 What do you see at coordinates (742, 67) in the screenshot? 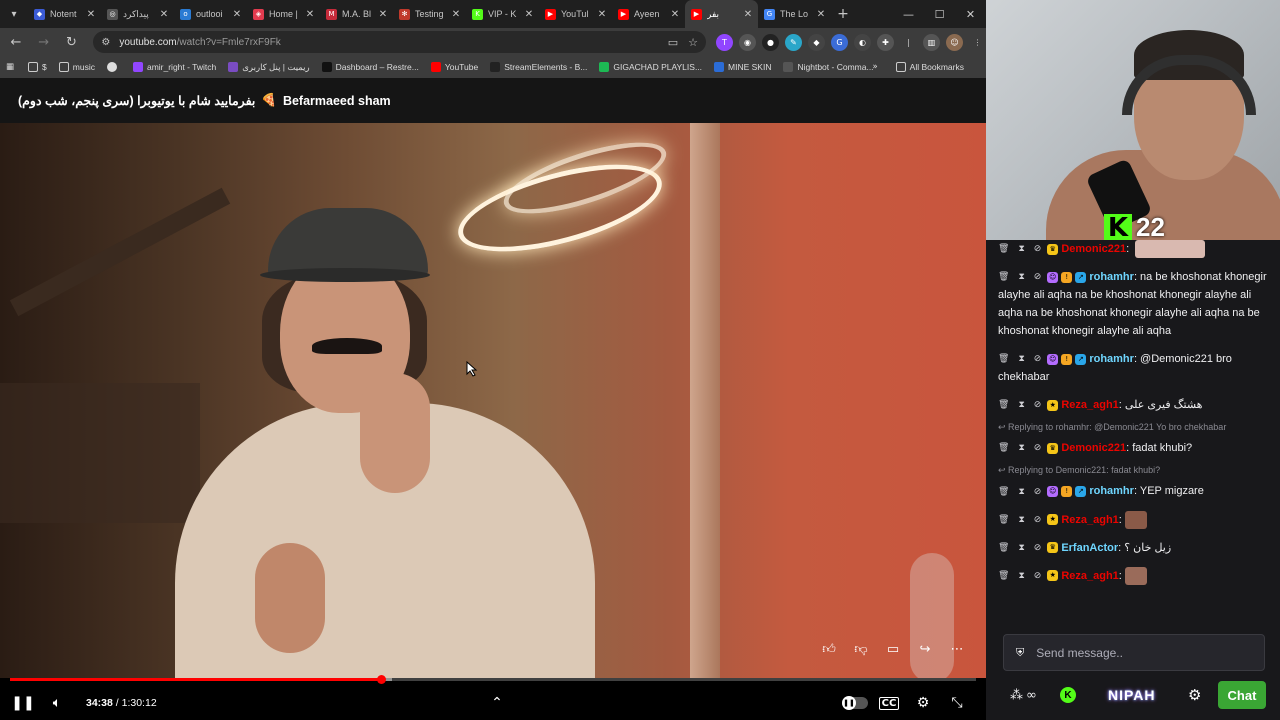
I see `bookmark-item: MINE SKIN` at bounding box center [742, 67].